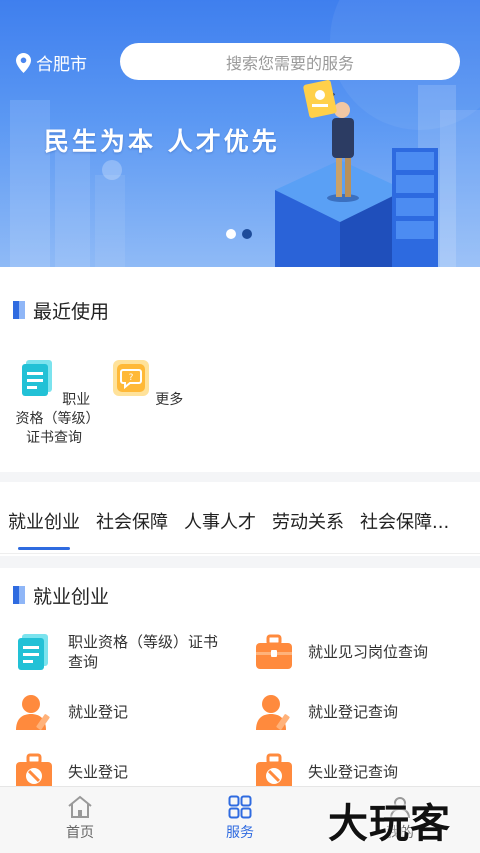 The image size is (480, 853). Describe the element at coordinates (54, 419) in the screenshot. I see `recent-item-label: 职业资格（等级）证书查询` at that location.